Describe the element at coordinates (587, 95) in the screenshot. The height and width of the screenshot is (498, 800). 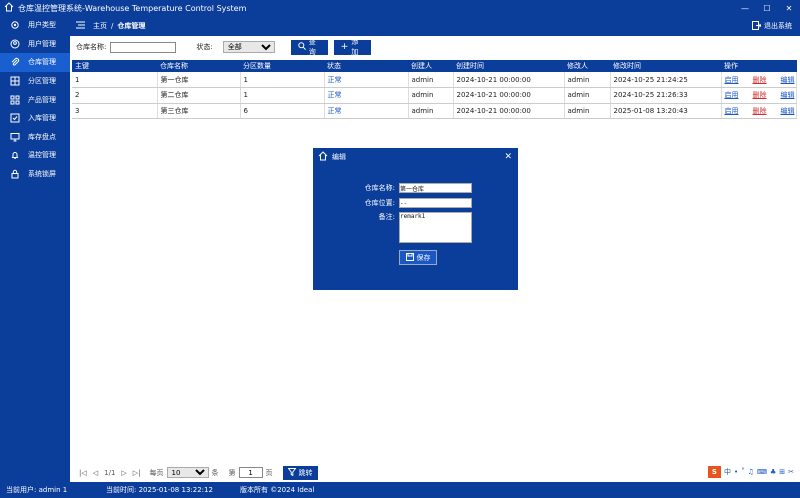
I see `cell-modifier: admin` at that location.